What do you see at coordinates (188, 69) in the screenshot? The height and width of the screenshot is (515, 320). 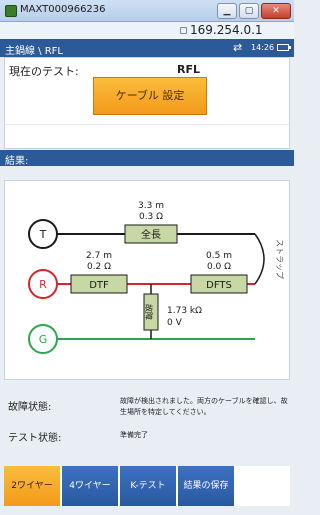 I see `current-test-value: RFL` at bounding box center [188, 69].